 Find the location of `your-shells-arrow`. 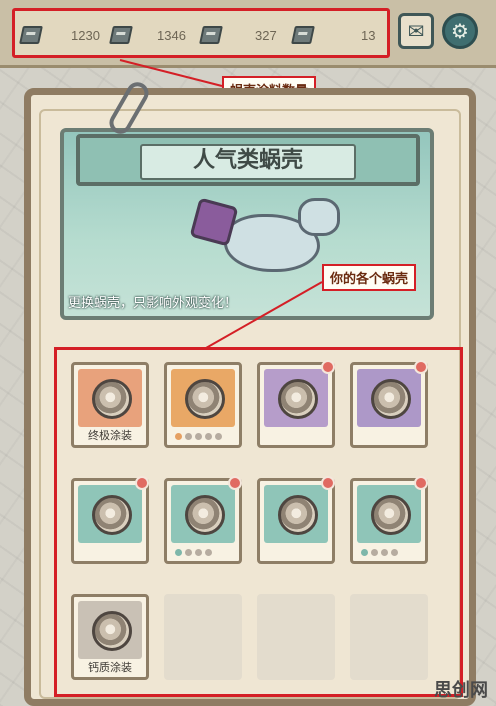

your-shells-arrow is located at coordinates (264, 315).